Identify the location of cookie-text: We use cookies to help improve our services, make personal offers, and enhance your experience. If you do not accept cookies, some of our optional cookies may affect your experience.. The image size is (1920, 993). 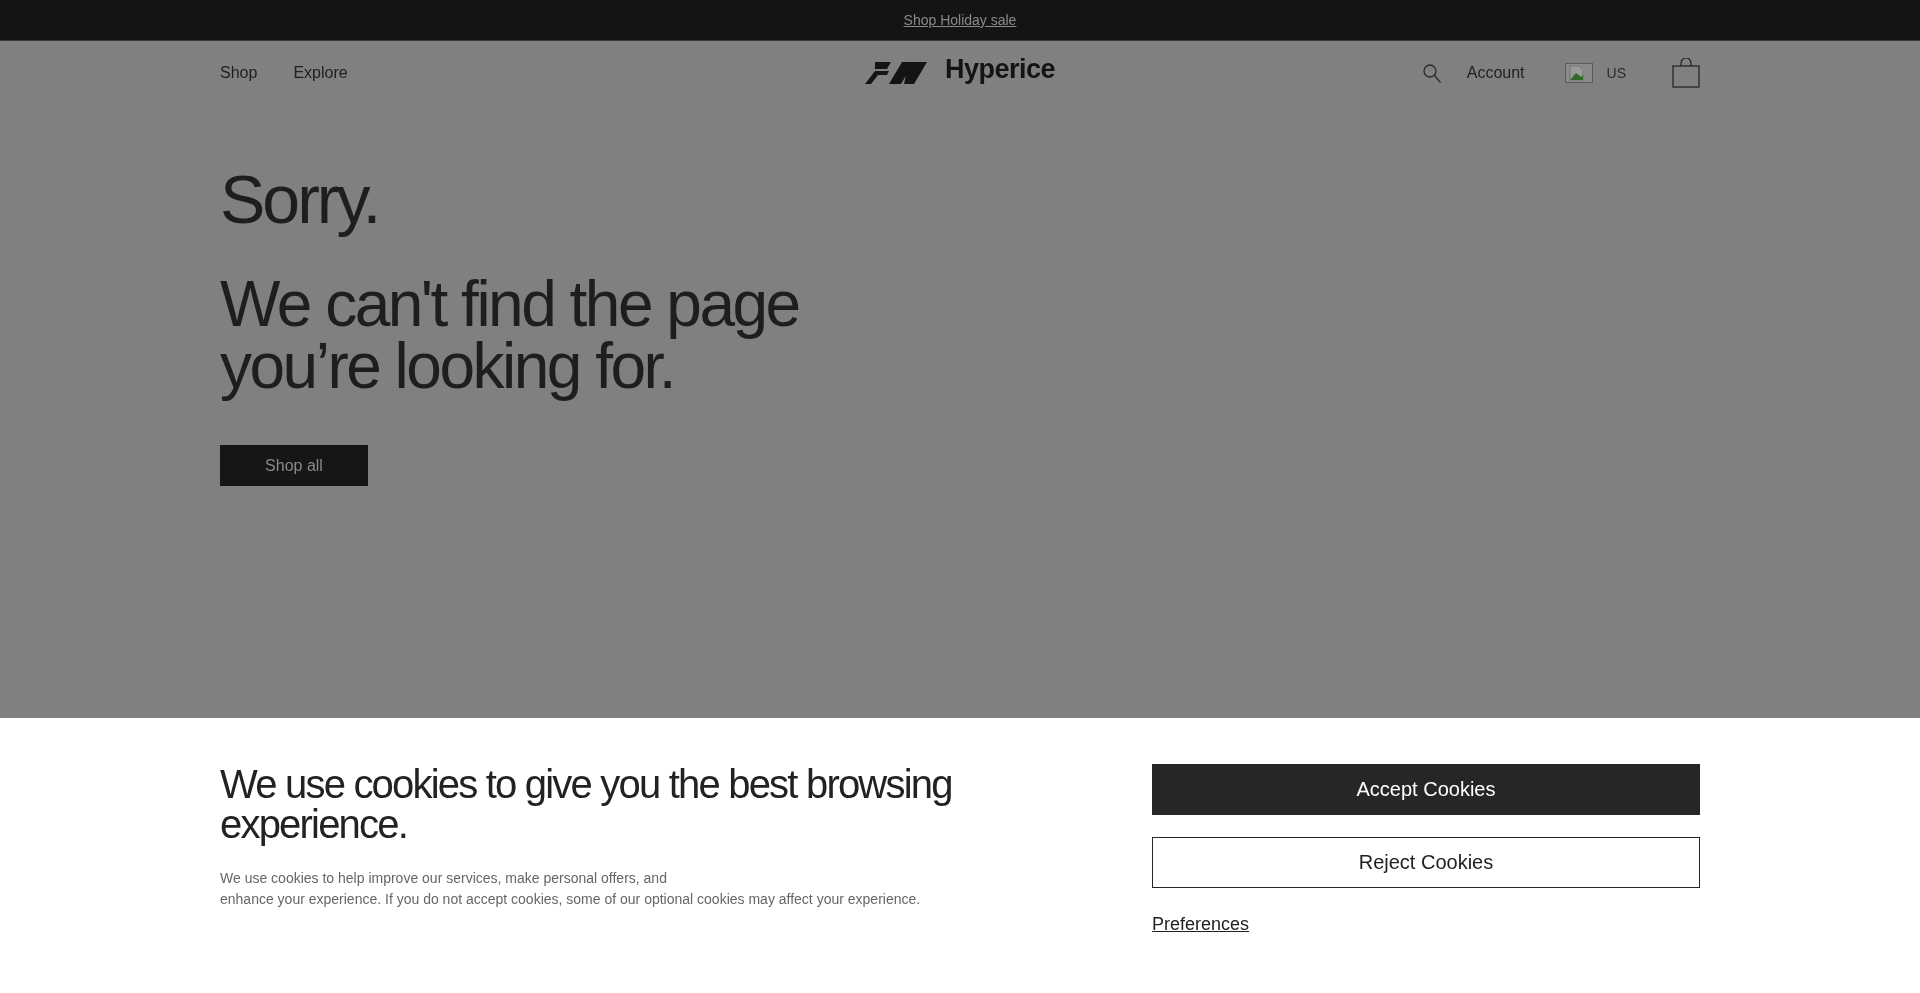
(571, 889).